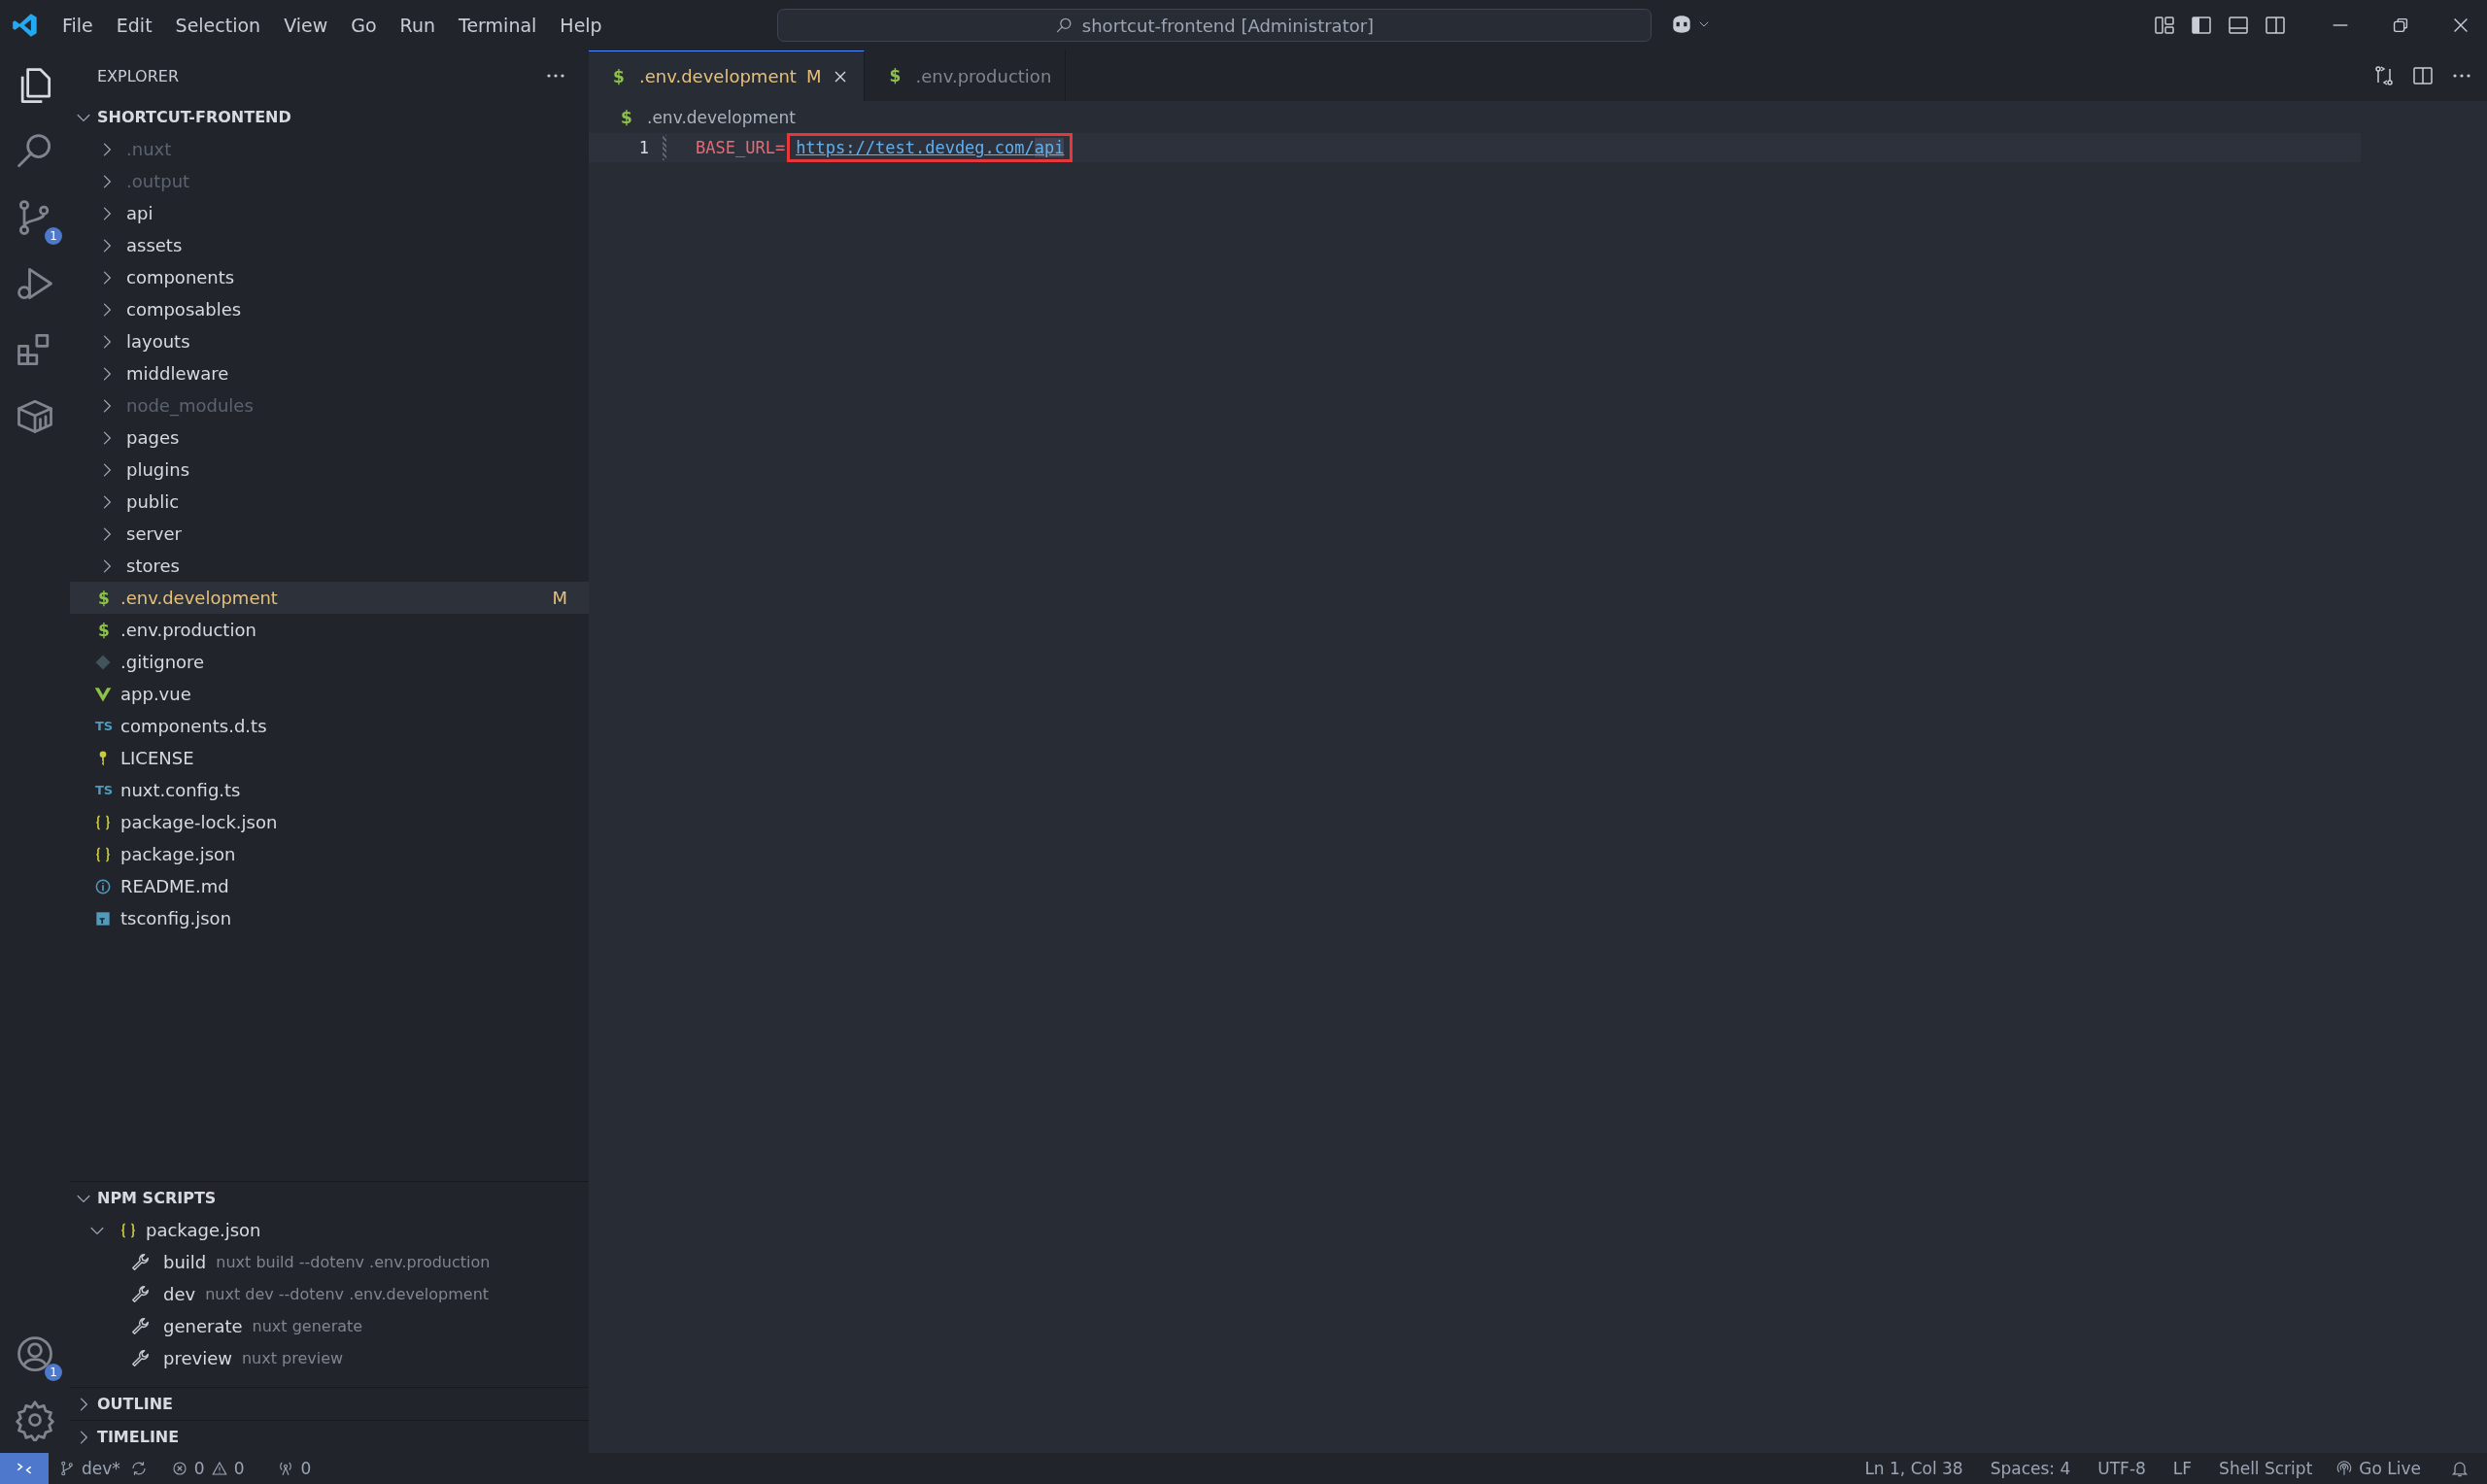  What do you see at coordinates (329, 1262) in the screenshot?
I see `script-item: build nuxt build --dotenv .env.production` at bounding box center [329, 1262].